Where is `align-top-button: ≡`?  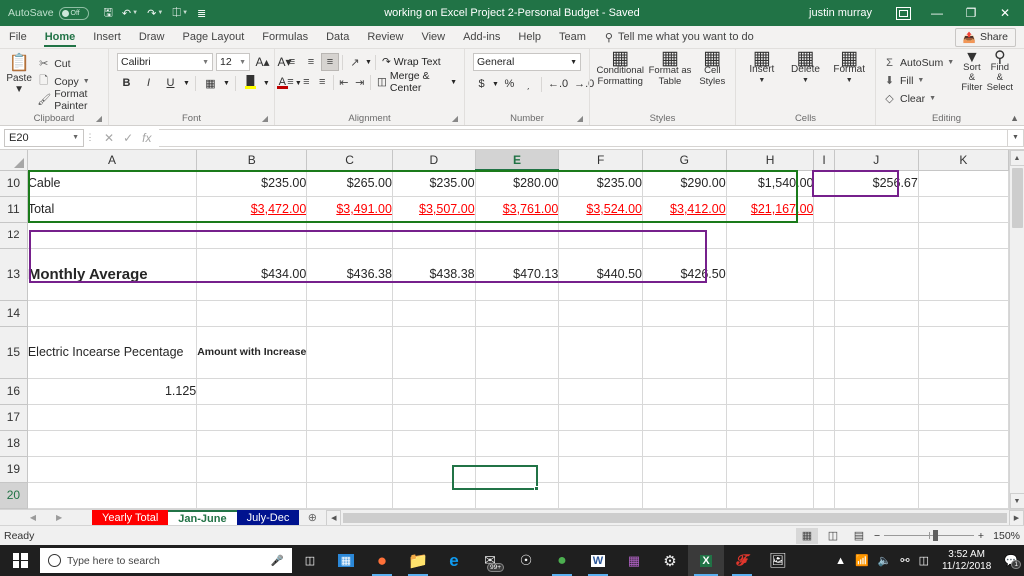
align-top-button: ≡ is located at coordinates (292, 62).